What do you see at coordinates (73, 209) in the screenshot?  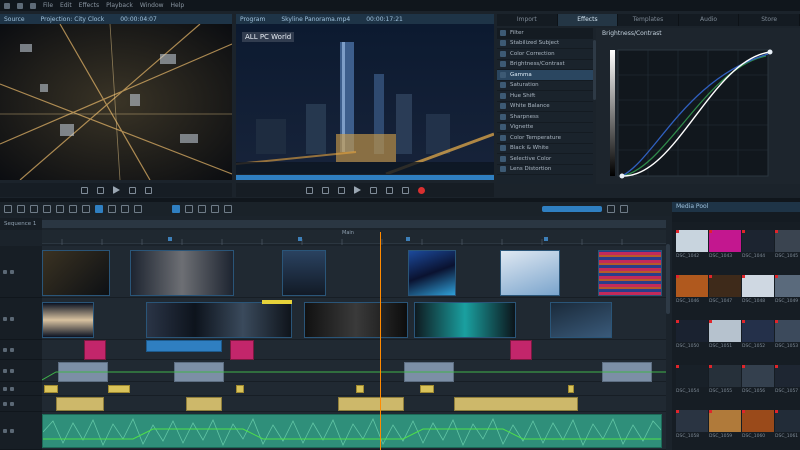 I see `ungroup-icon` at bounding box center [73, 209].